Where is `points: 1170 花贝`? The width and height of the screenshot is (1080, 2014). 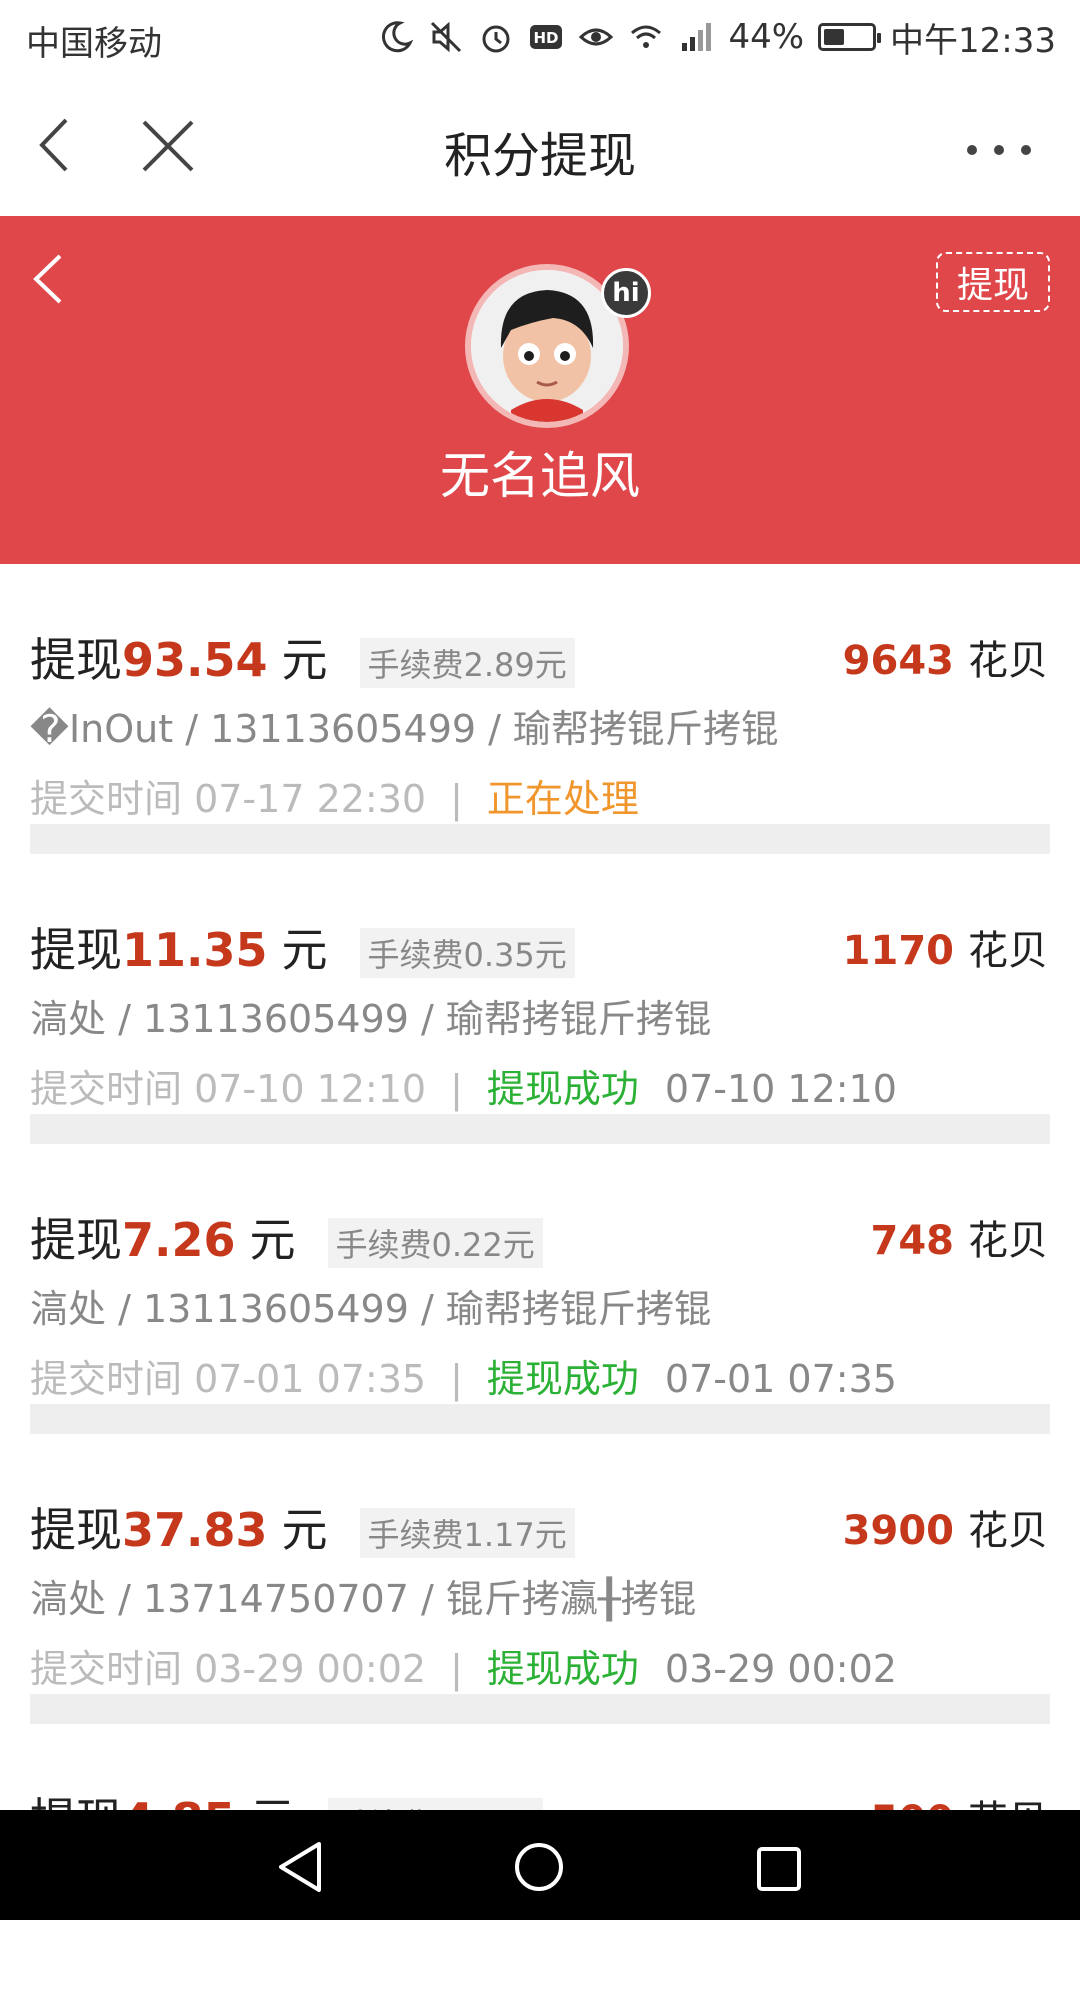 points: 1170 花贝 is located at coordinates (945, 947).